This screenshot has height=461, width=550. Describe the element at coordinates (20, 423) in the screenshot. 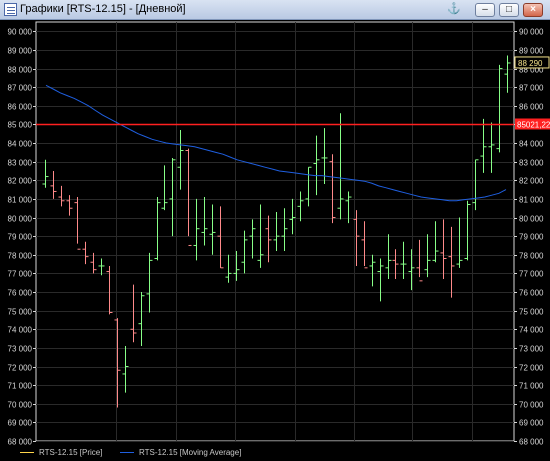

I see `y-tick-label-left: 69 000` at that location.